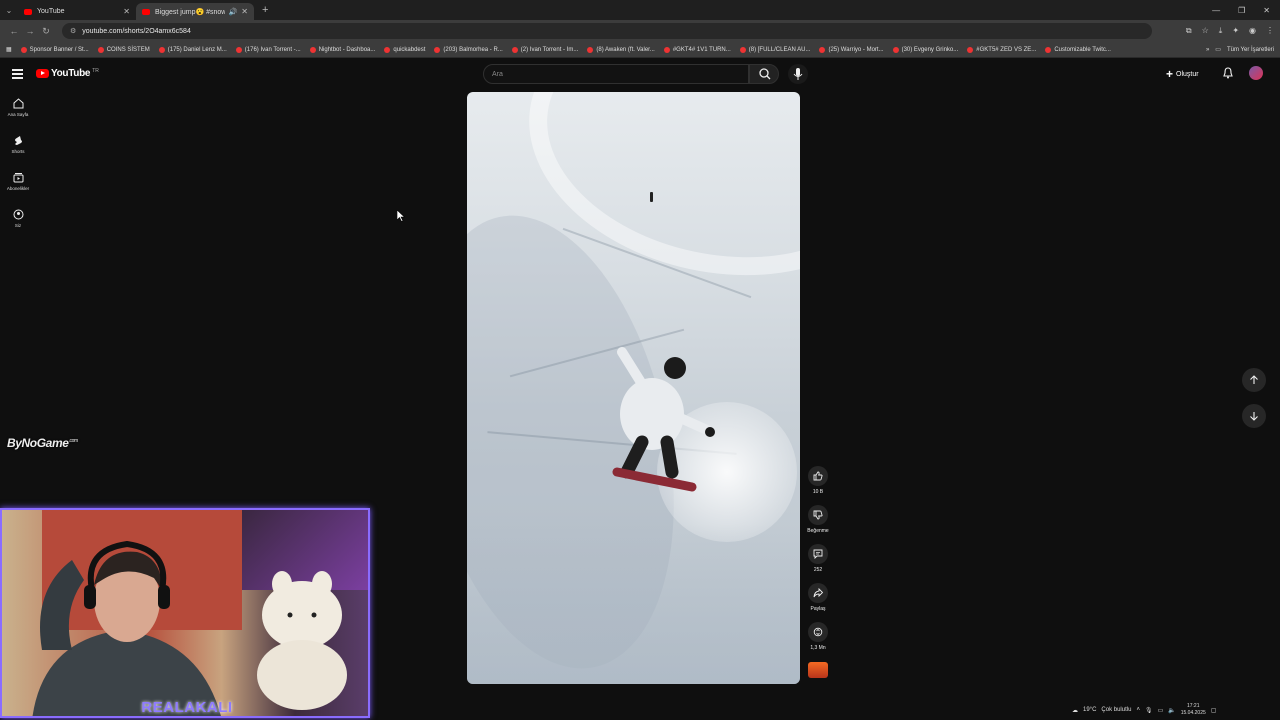  Describe the element at coordinates (9, 49) in the screenshot. I see `apps-icon: ▦` at that location.